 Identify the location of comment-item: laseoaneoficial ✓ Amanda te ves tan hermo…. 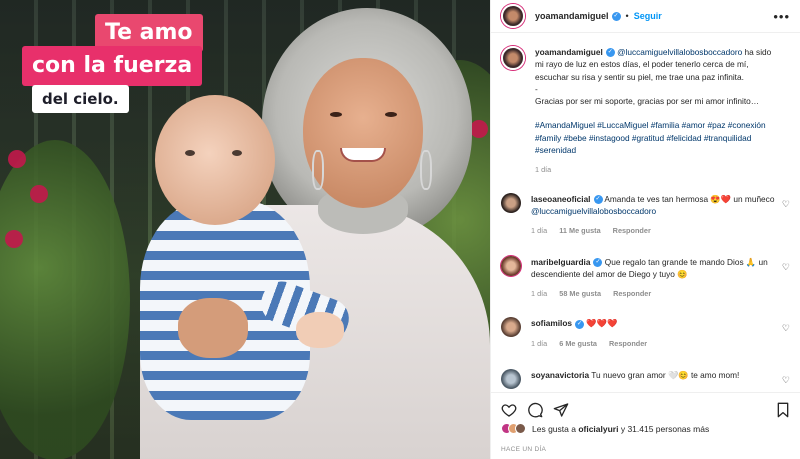
(645, 215).